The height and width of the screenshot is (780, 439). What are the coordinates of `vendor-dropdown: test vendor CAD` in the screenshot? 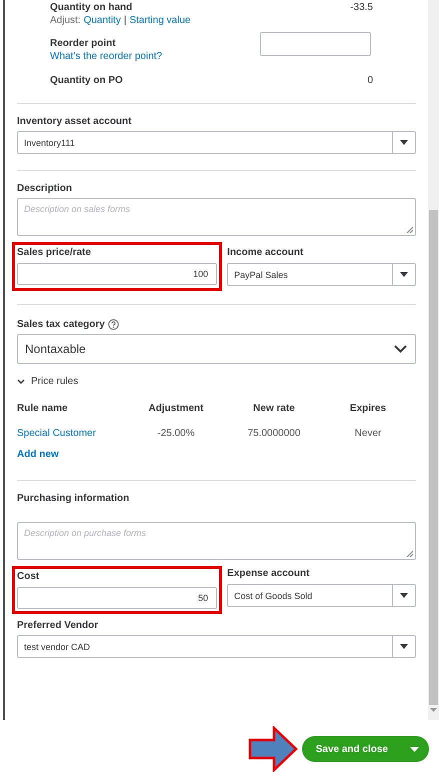 It's located at (216, 646).